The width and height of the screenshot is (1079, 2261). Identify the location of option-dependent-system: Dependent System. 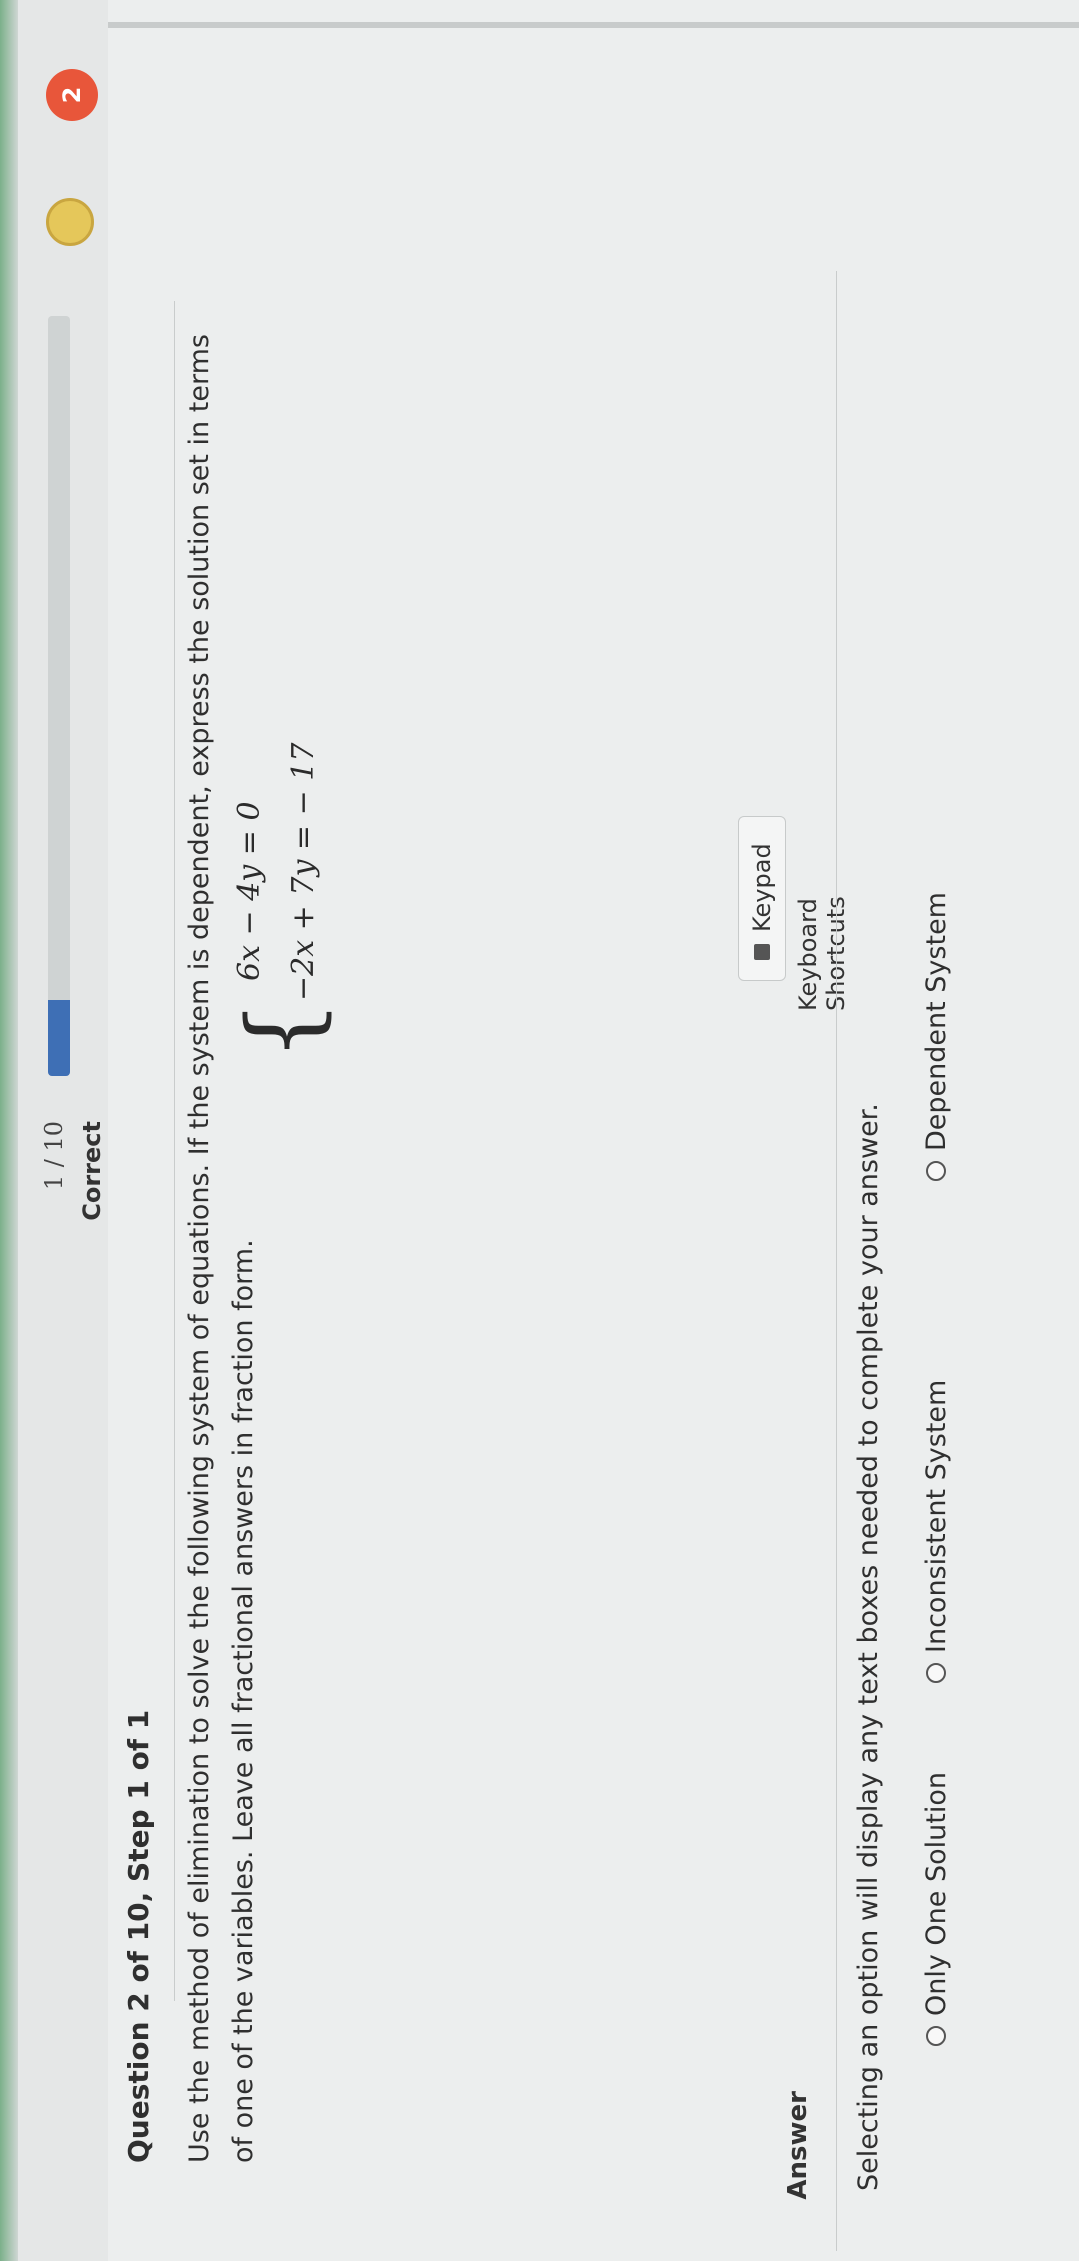
(936, 1036).